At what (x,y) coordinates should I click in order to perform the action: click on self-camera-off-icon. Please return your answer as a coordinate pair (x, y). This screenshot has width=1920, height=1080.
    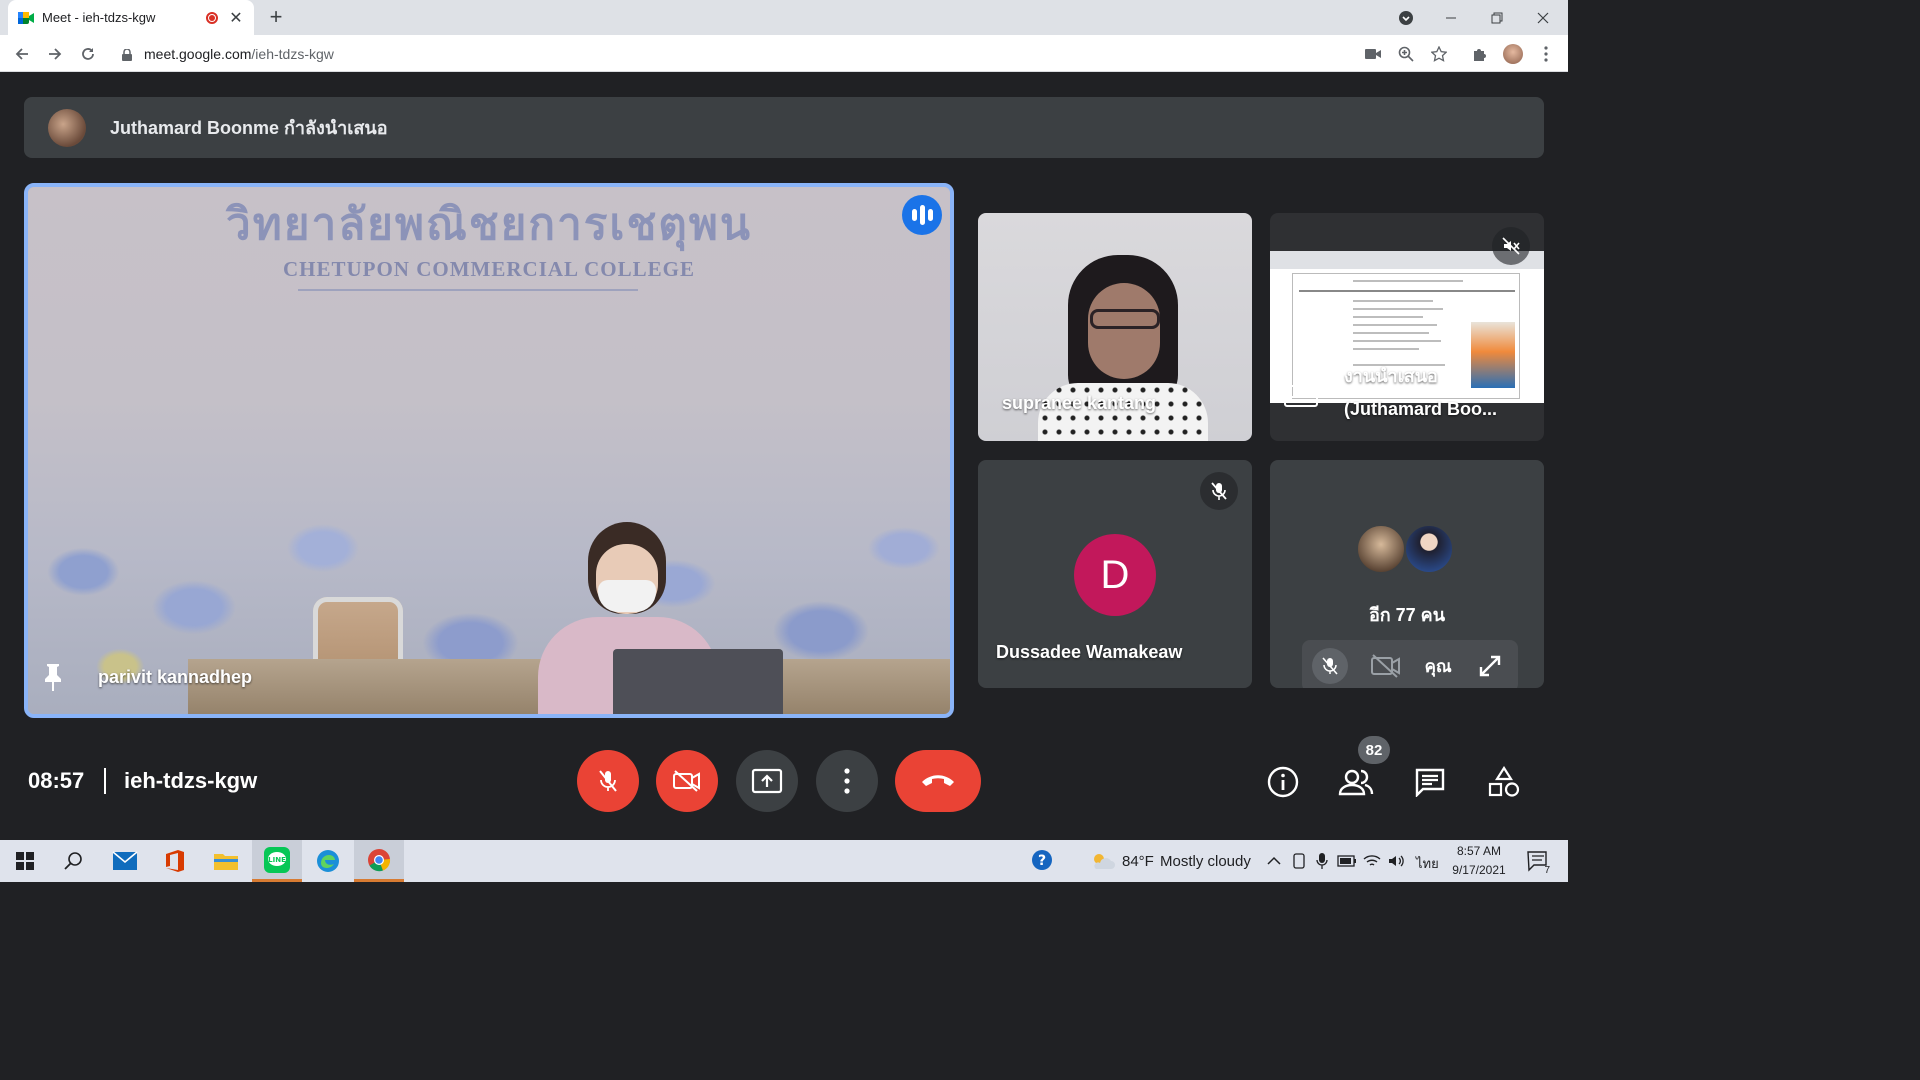
    Looking at the image, I should click on (1386, 666).